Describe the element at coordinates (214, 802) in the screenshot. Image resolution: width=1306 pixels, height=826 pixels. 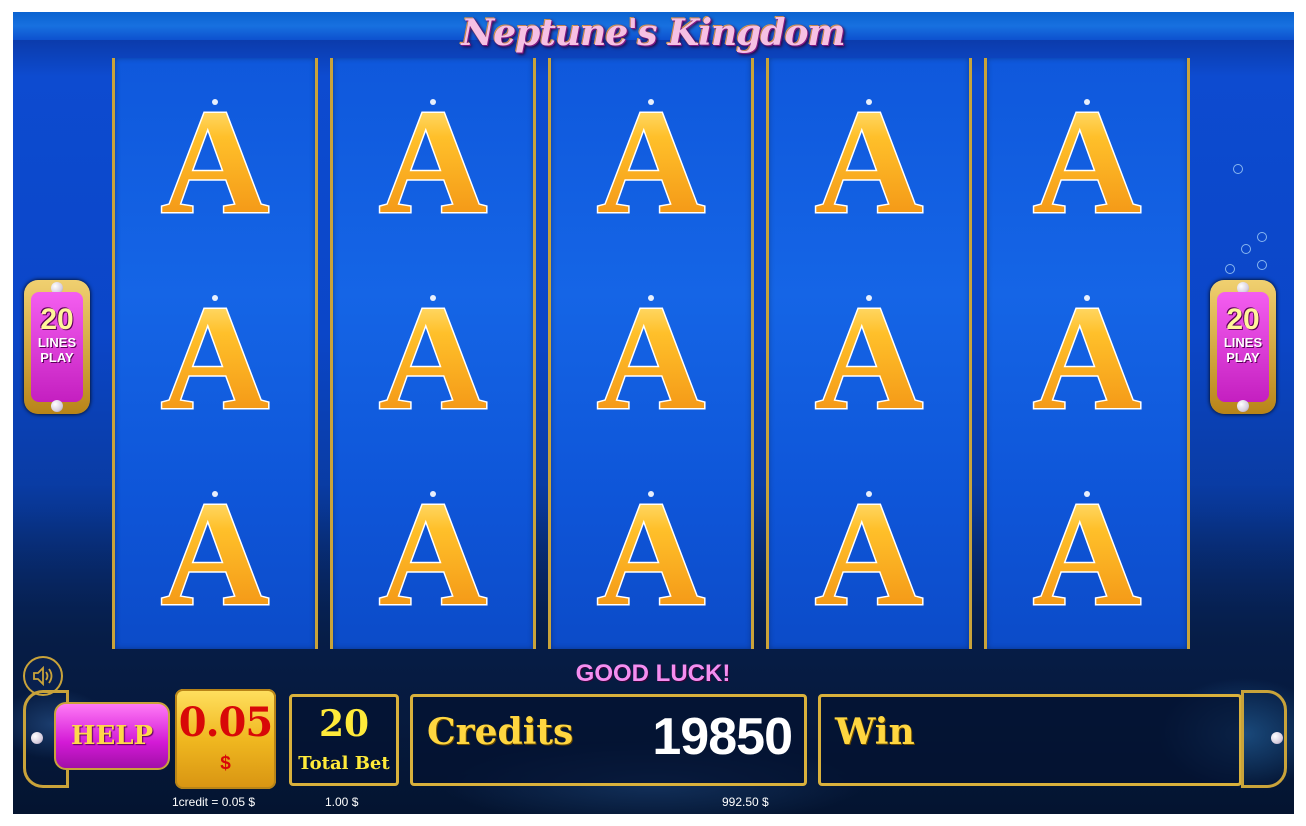
I see `credit-conversion-note: 1credit = 0.05 $` at that location.